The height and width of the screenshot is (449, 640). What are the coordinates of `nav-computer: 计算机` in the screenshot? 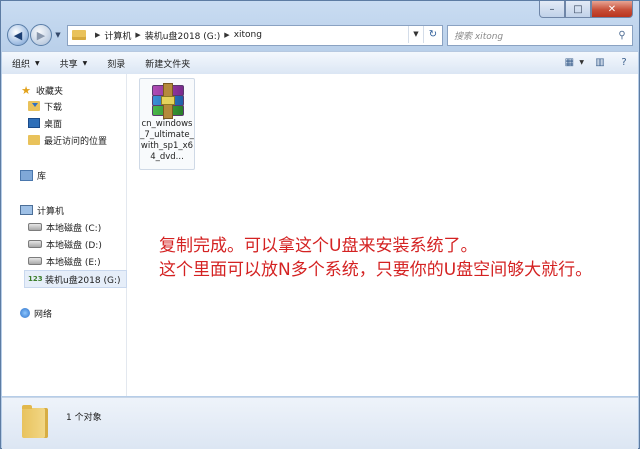 It's located at (42, 210).